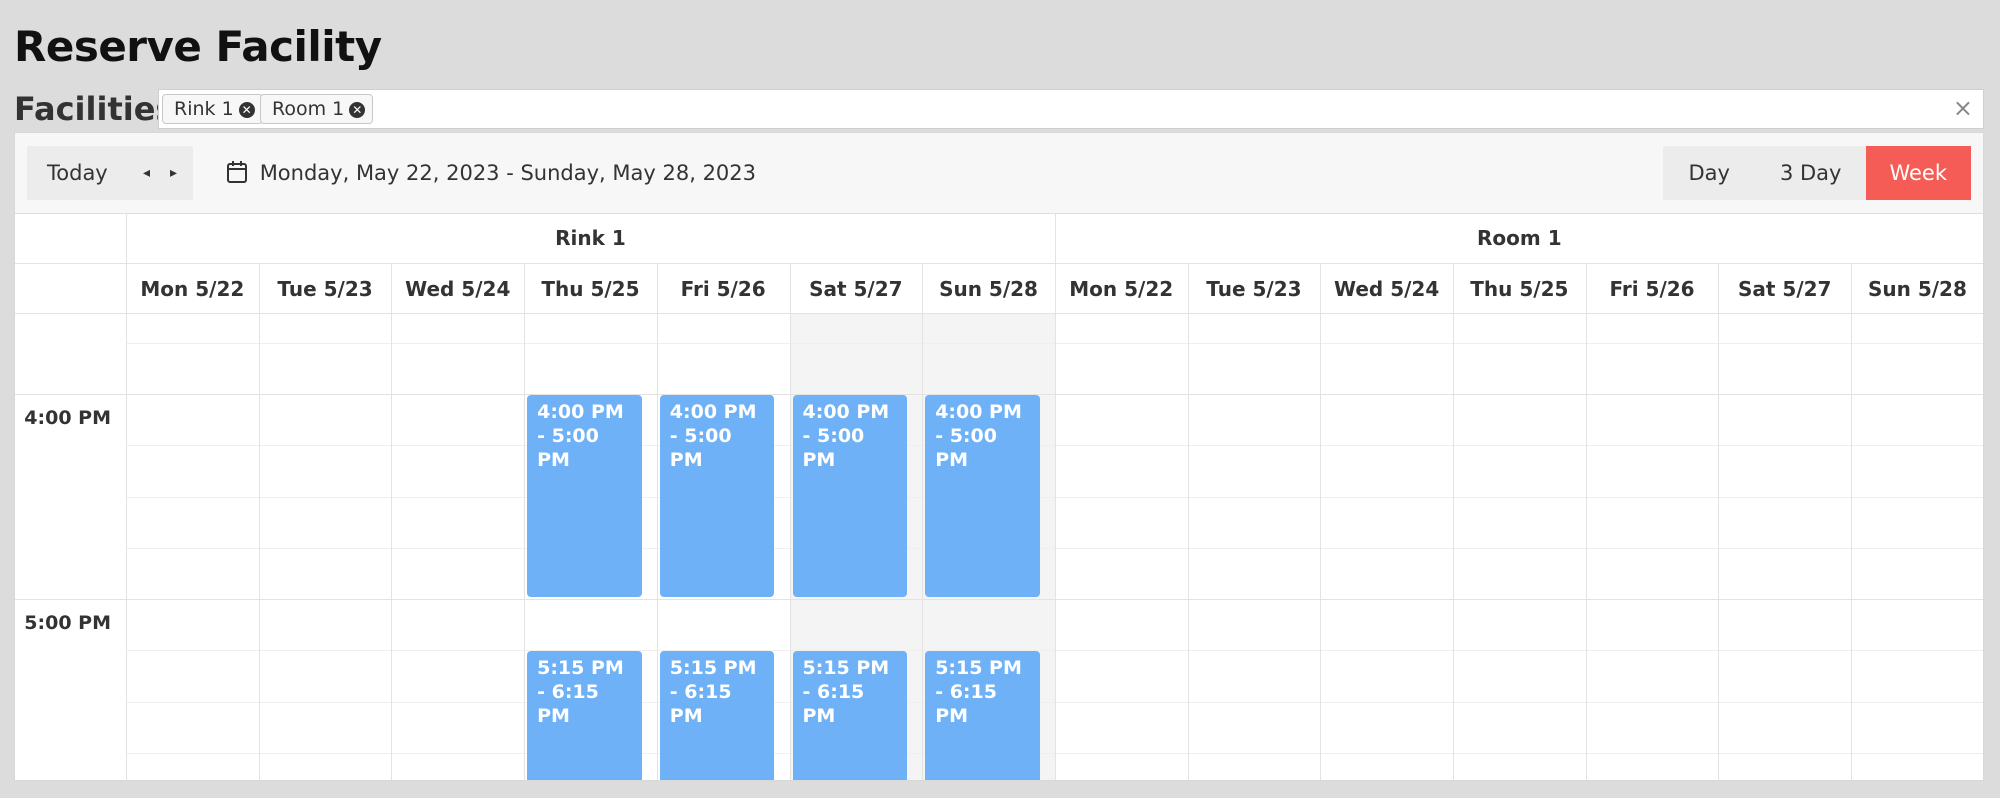 The width and height of the screenshot is (2000, 798). I want to click on page-title: Reserve Facility, so click(198, 46).